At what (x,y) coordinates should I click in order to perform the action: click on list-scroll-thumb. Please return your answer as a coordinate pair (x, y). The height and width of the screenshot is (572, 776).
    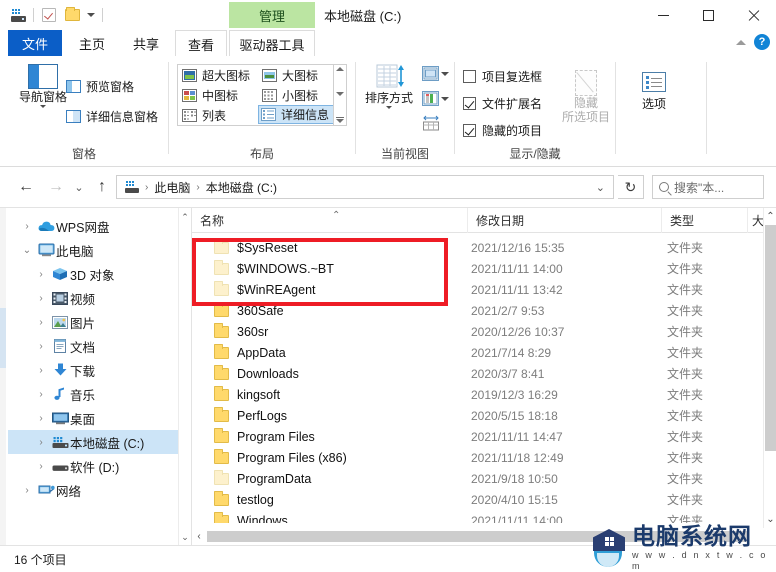
    Looking at the image, I should click on (770, 338).